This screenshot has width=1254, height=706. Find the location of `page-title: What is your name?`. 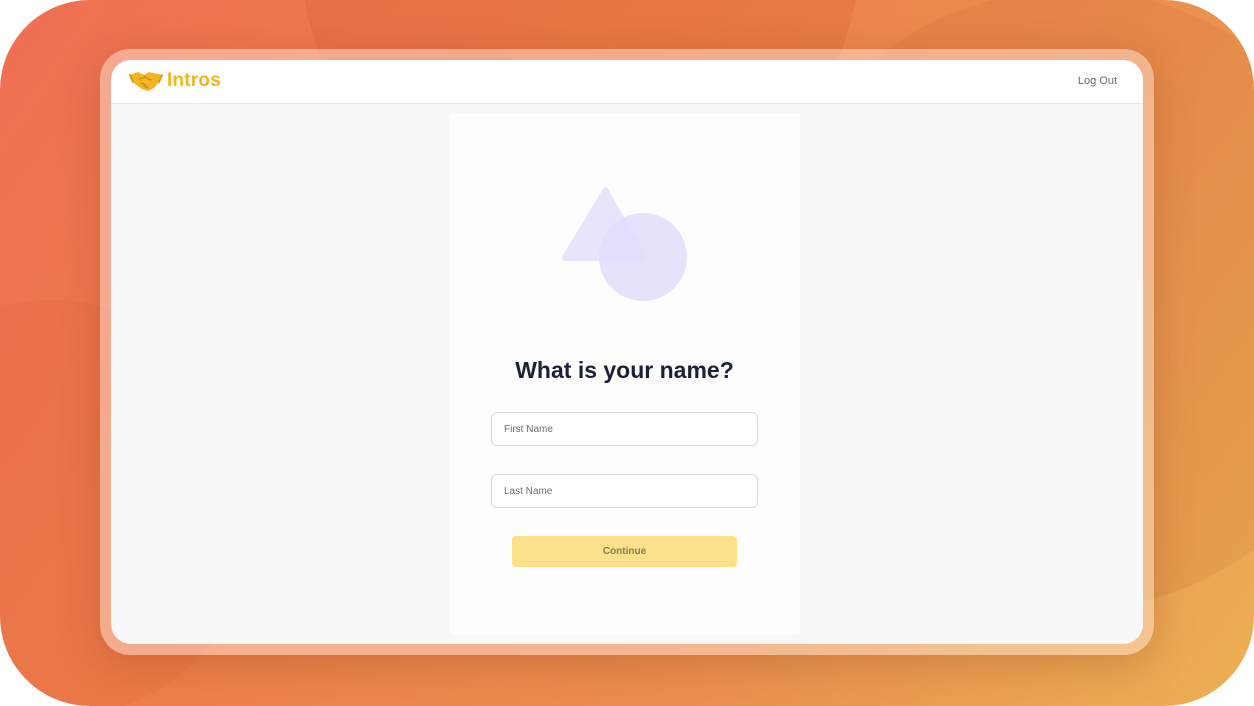

page-title: What is your name? is located at coordinates (624, 370).